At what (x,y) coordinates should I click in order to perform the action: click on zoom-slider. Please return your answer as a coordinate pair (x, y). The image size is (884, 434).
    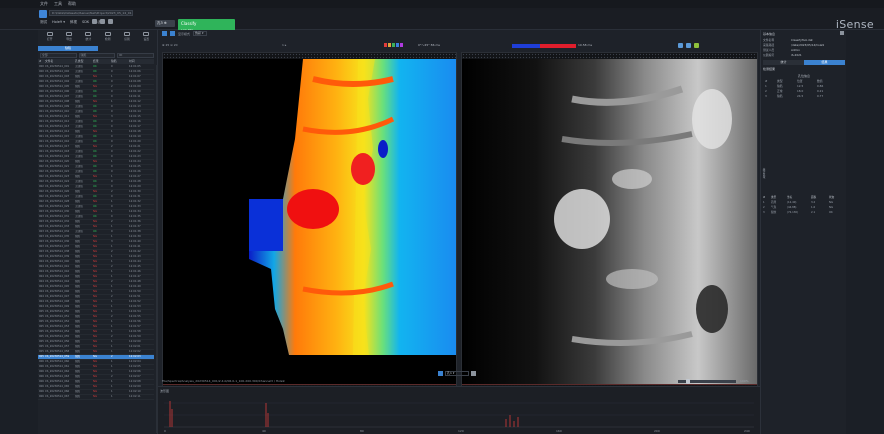
    Looking at the image, I should click on (707, 381).